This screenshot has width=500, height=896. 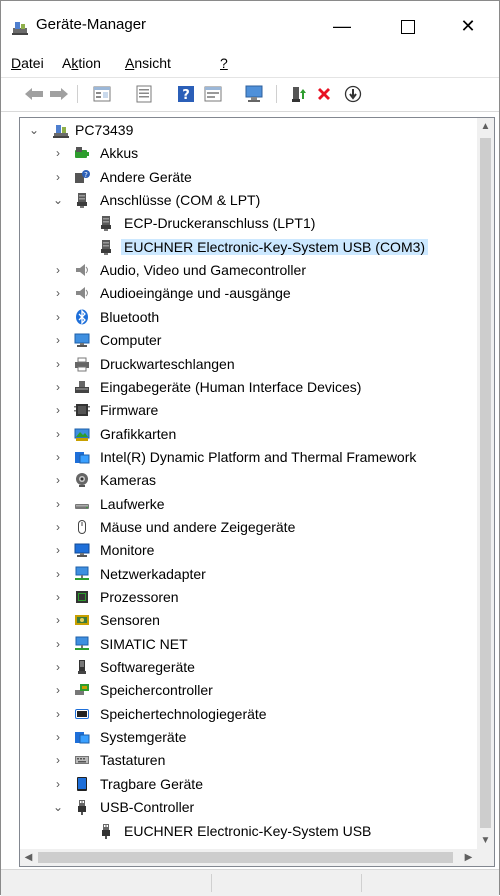 What do you see at coordinates (249, 667) in the screenshot?
I see `tree-category-item: › Softwaregeräte` at bounding box center [249, 667].